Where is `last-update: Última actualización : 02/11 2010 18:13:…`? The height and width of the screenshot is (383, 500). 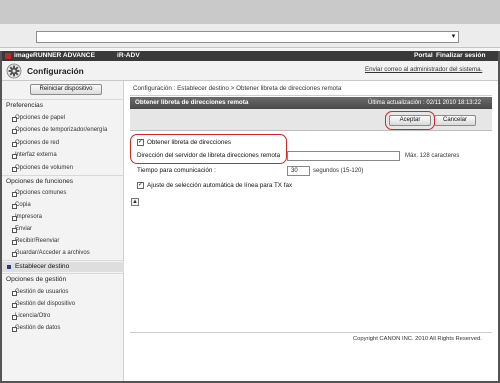
last-update: Última actualización : 02/11 2010 18:13:… is located at coordinates (424, 103).